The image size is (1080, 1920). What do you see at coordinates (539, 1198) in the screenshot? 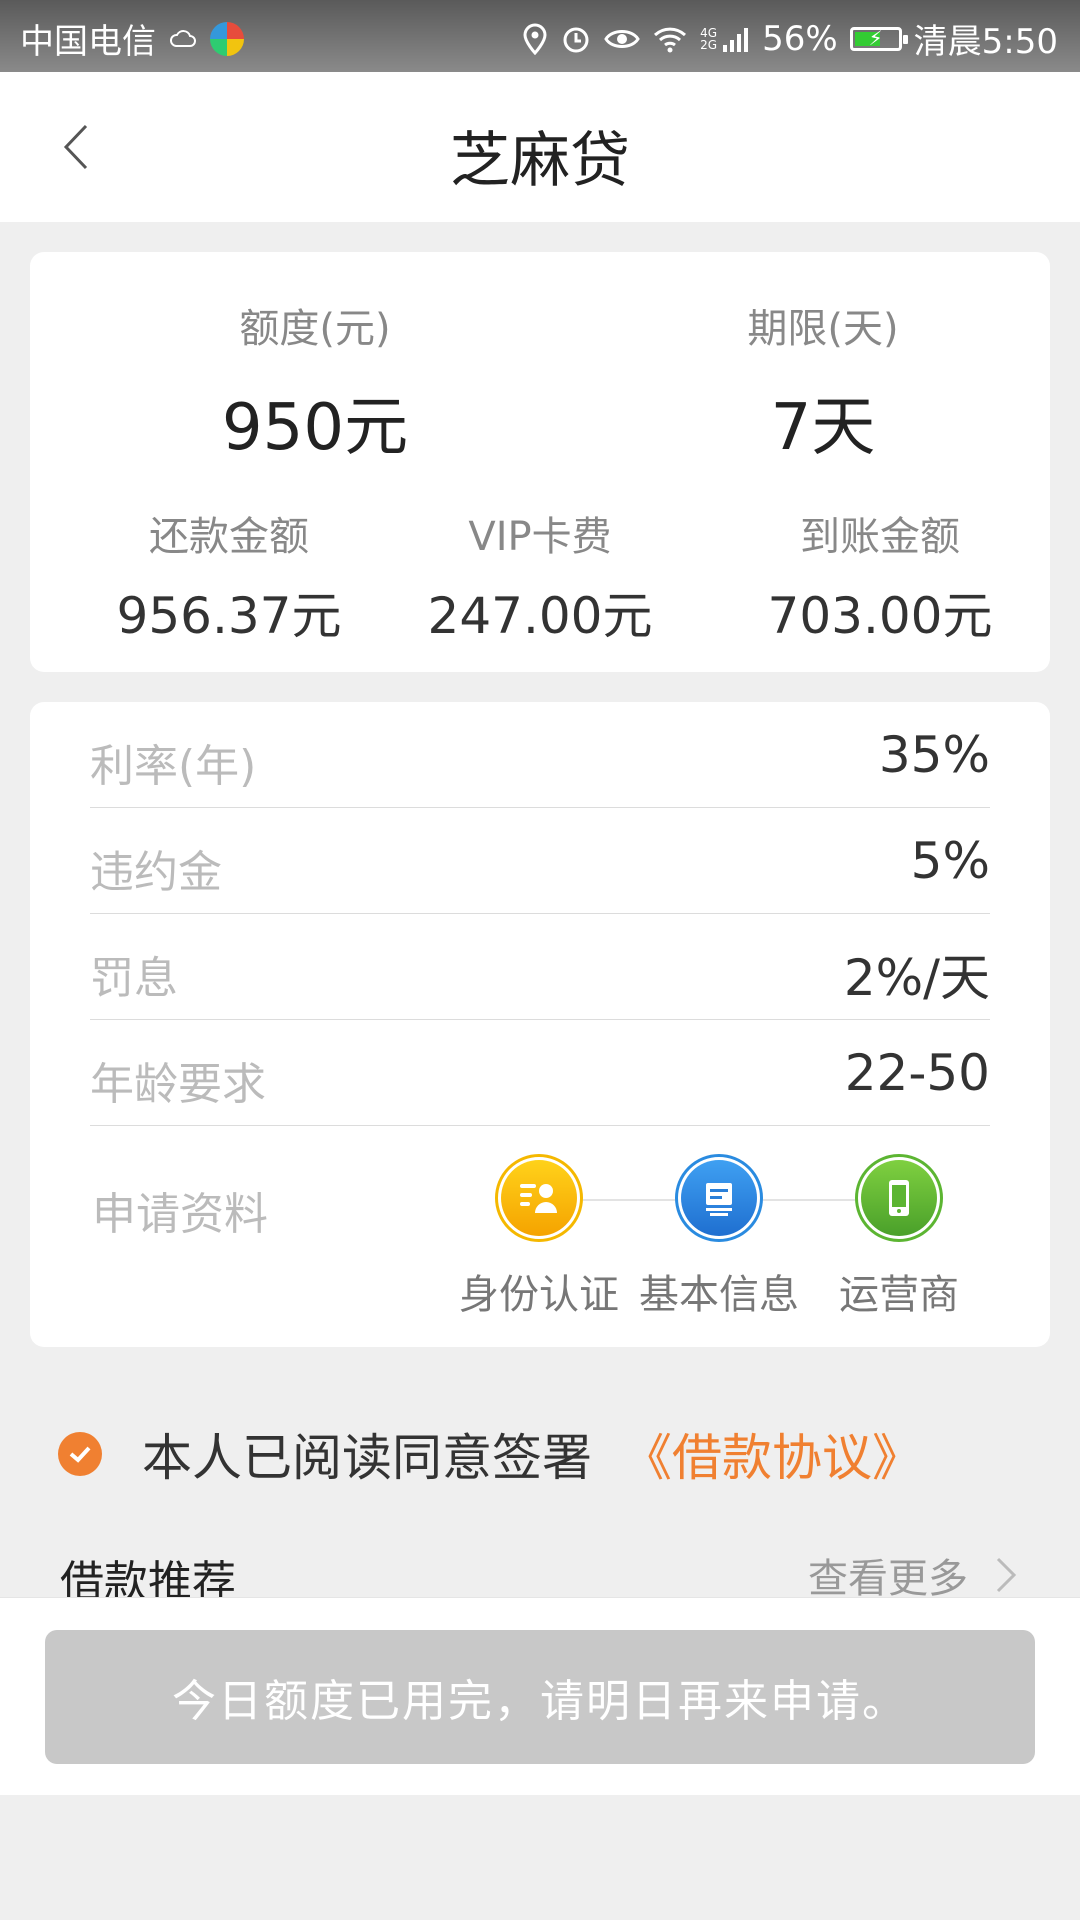
I see `id-card-icon` at bounding box center [539, 1198].